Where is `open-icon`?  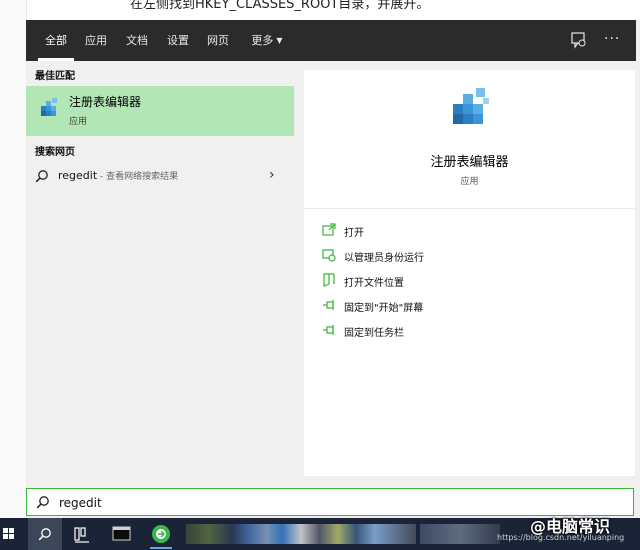
open-icon is located at coordinates (329, 229).